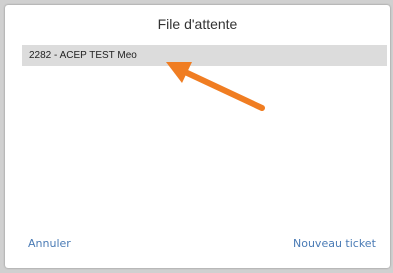 The height and width of the screenshot is (273, 393). Describe the element at coordinates (197, 24) in the screenshot. I see `dialog-title: File d'attente` at that location.